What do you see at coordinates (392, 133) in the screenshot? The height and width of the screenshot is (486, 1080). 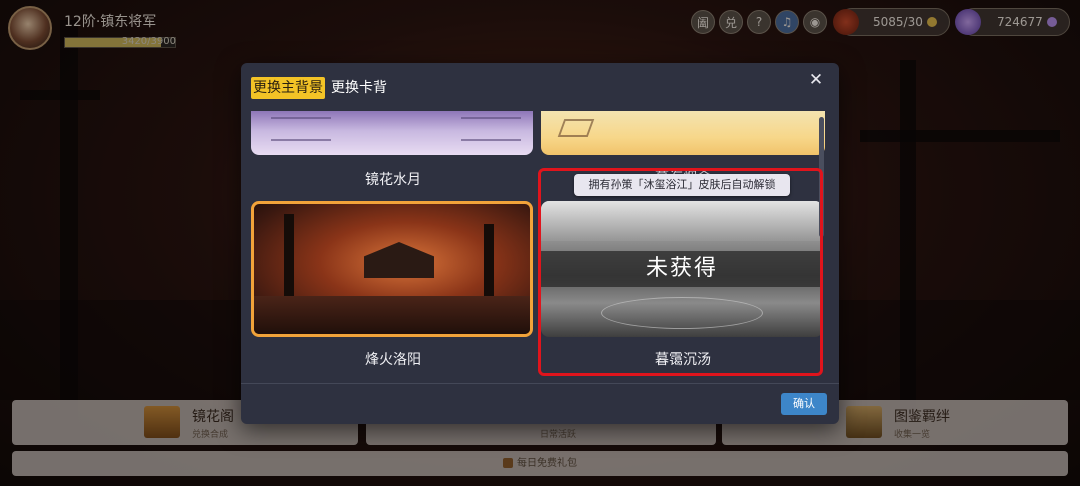 I see `background-thumb-jinghuashuiyue` at bounding box center [392, 133].